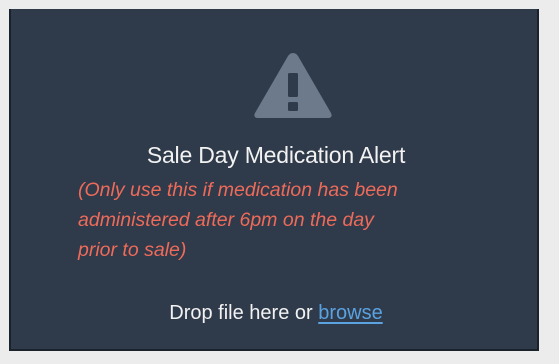  What do you see at coordinates (350, 313) in the screenshot?
I see `browse-link: browse` at bounding box center [350, 313].